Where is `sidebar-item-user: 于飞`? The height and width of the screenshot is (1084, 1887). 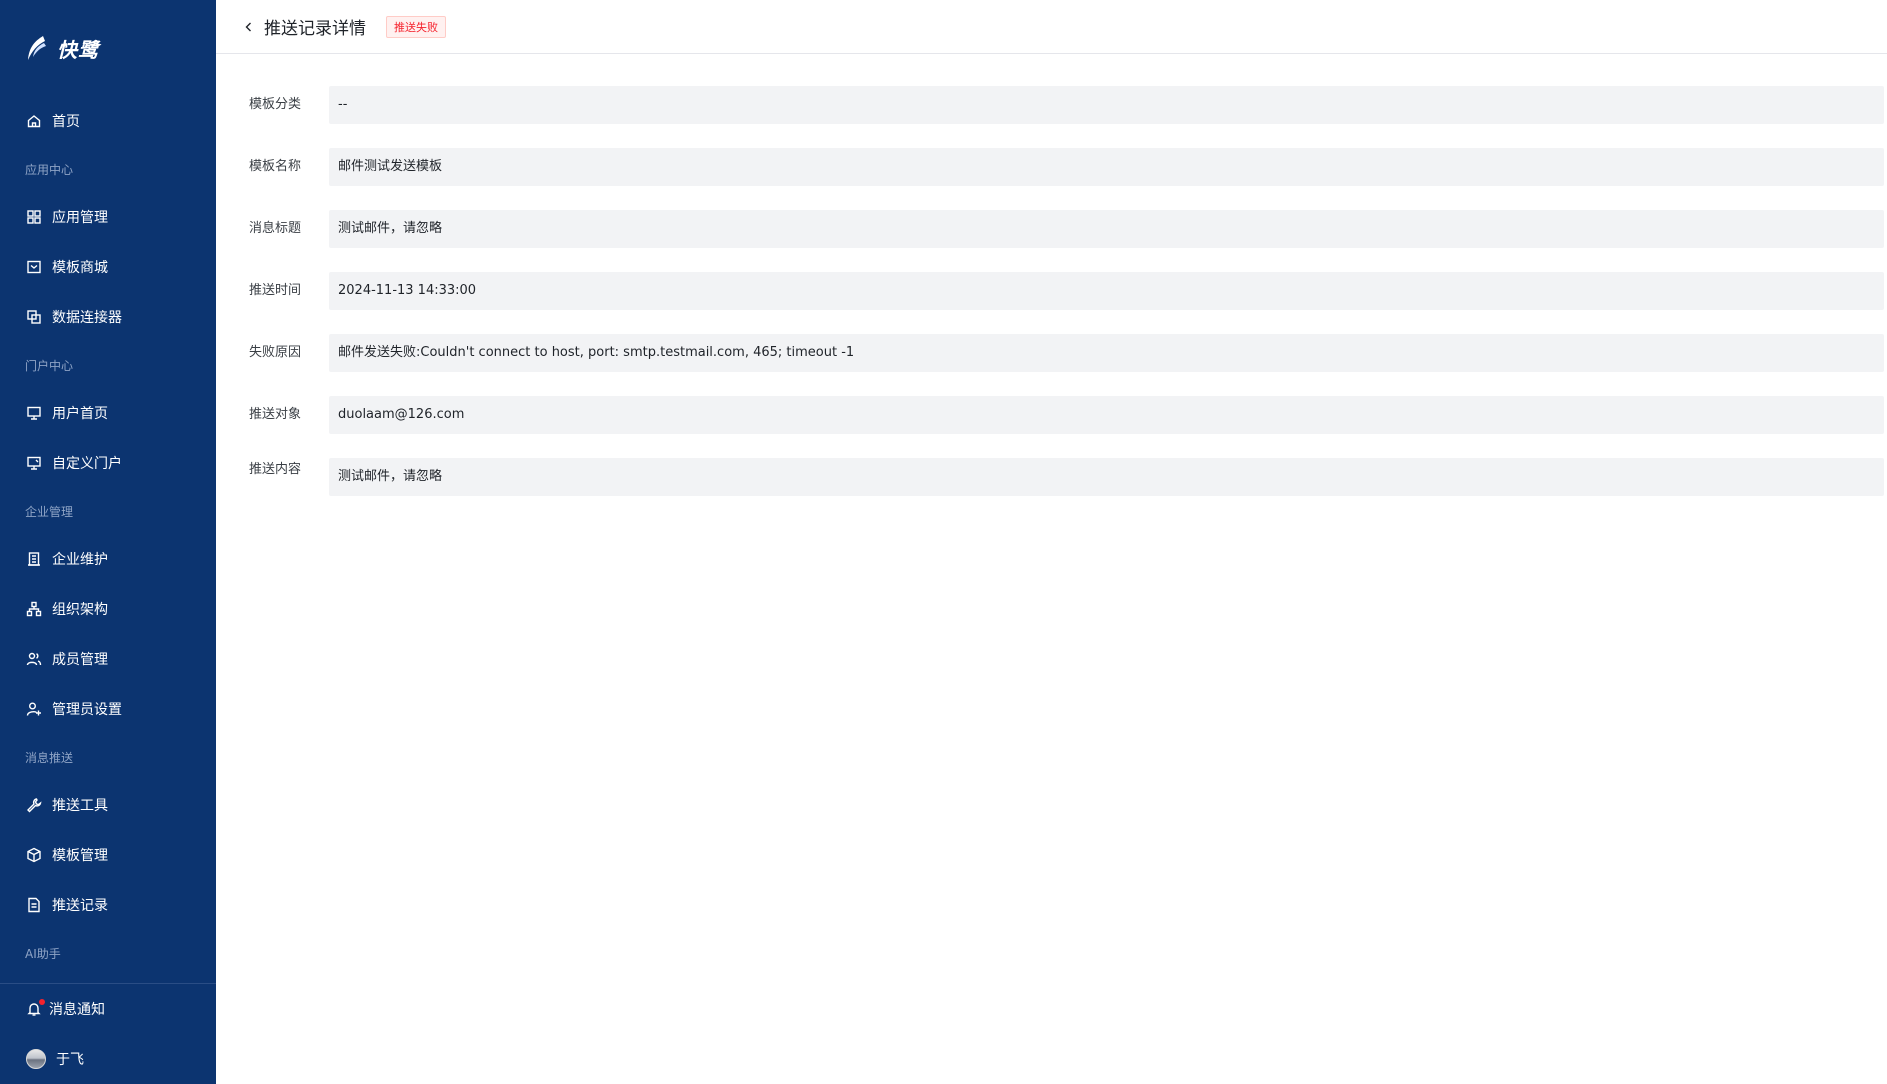
sidebar-item-user: 于飞 is located at coordinates (108, 1059).